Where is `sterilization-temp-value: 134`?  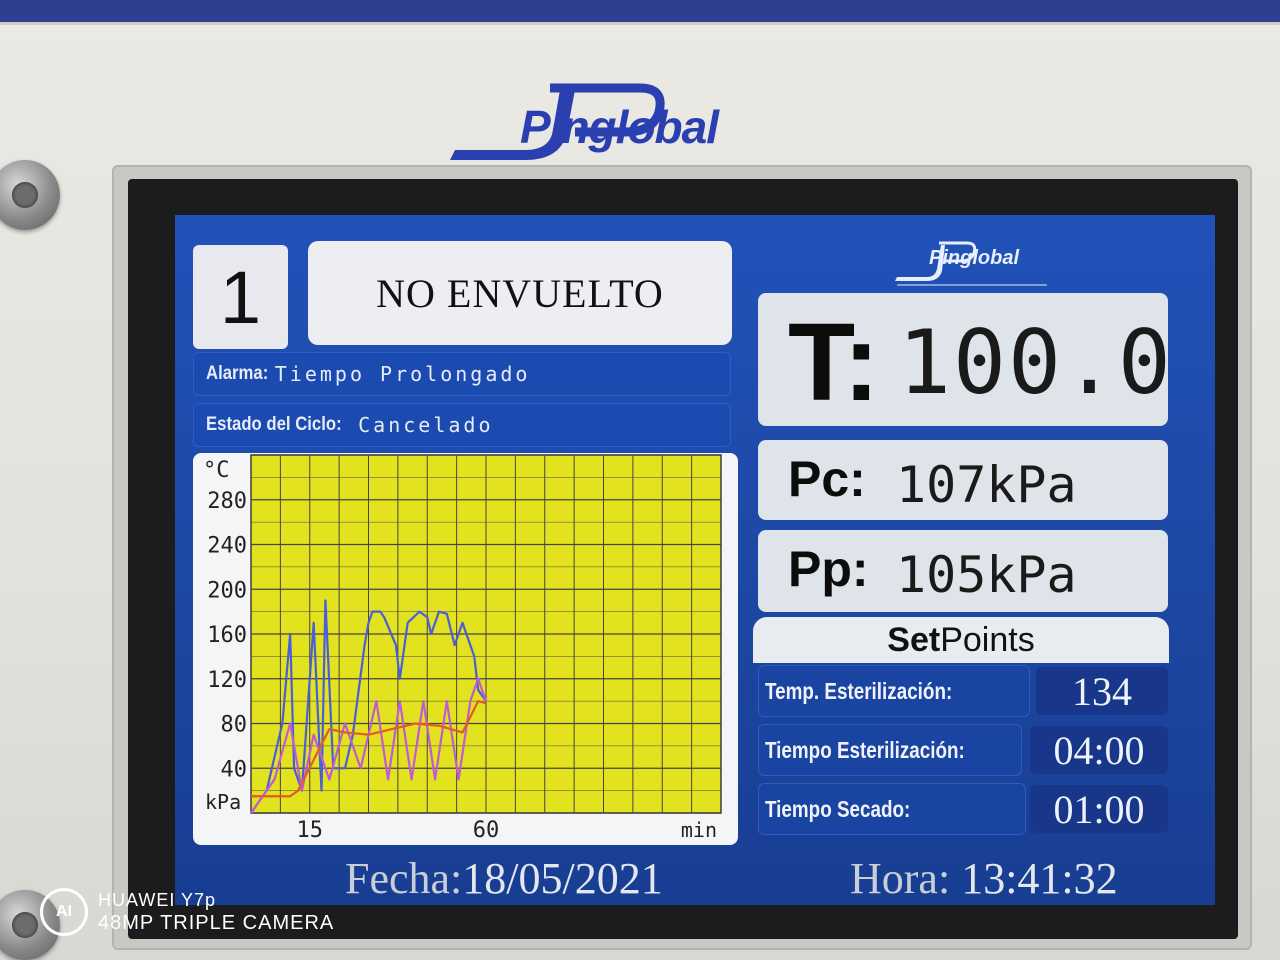
sterilization-temp-value: 134 is located at coordinates (1102, 691).